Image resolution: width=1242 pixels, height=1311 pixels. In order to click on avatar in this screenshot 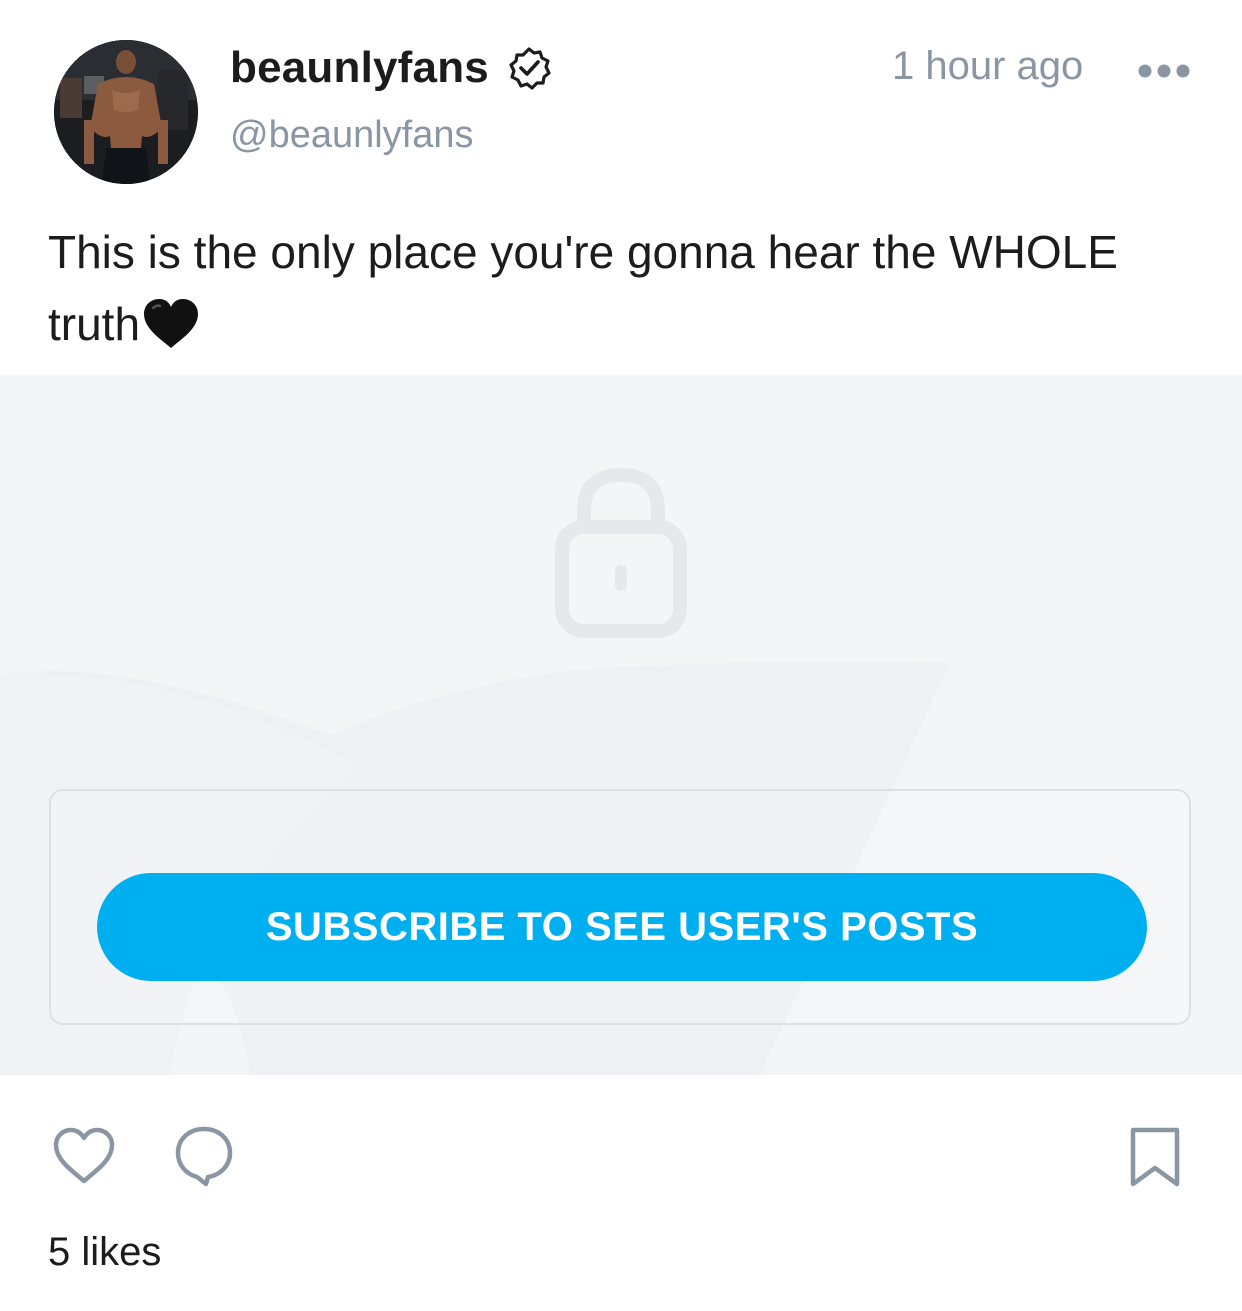, I will do `click(126, 112)`.